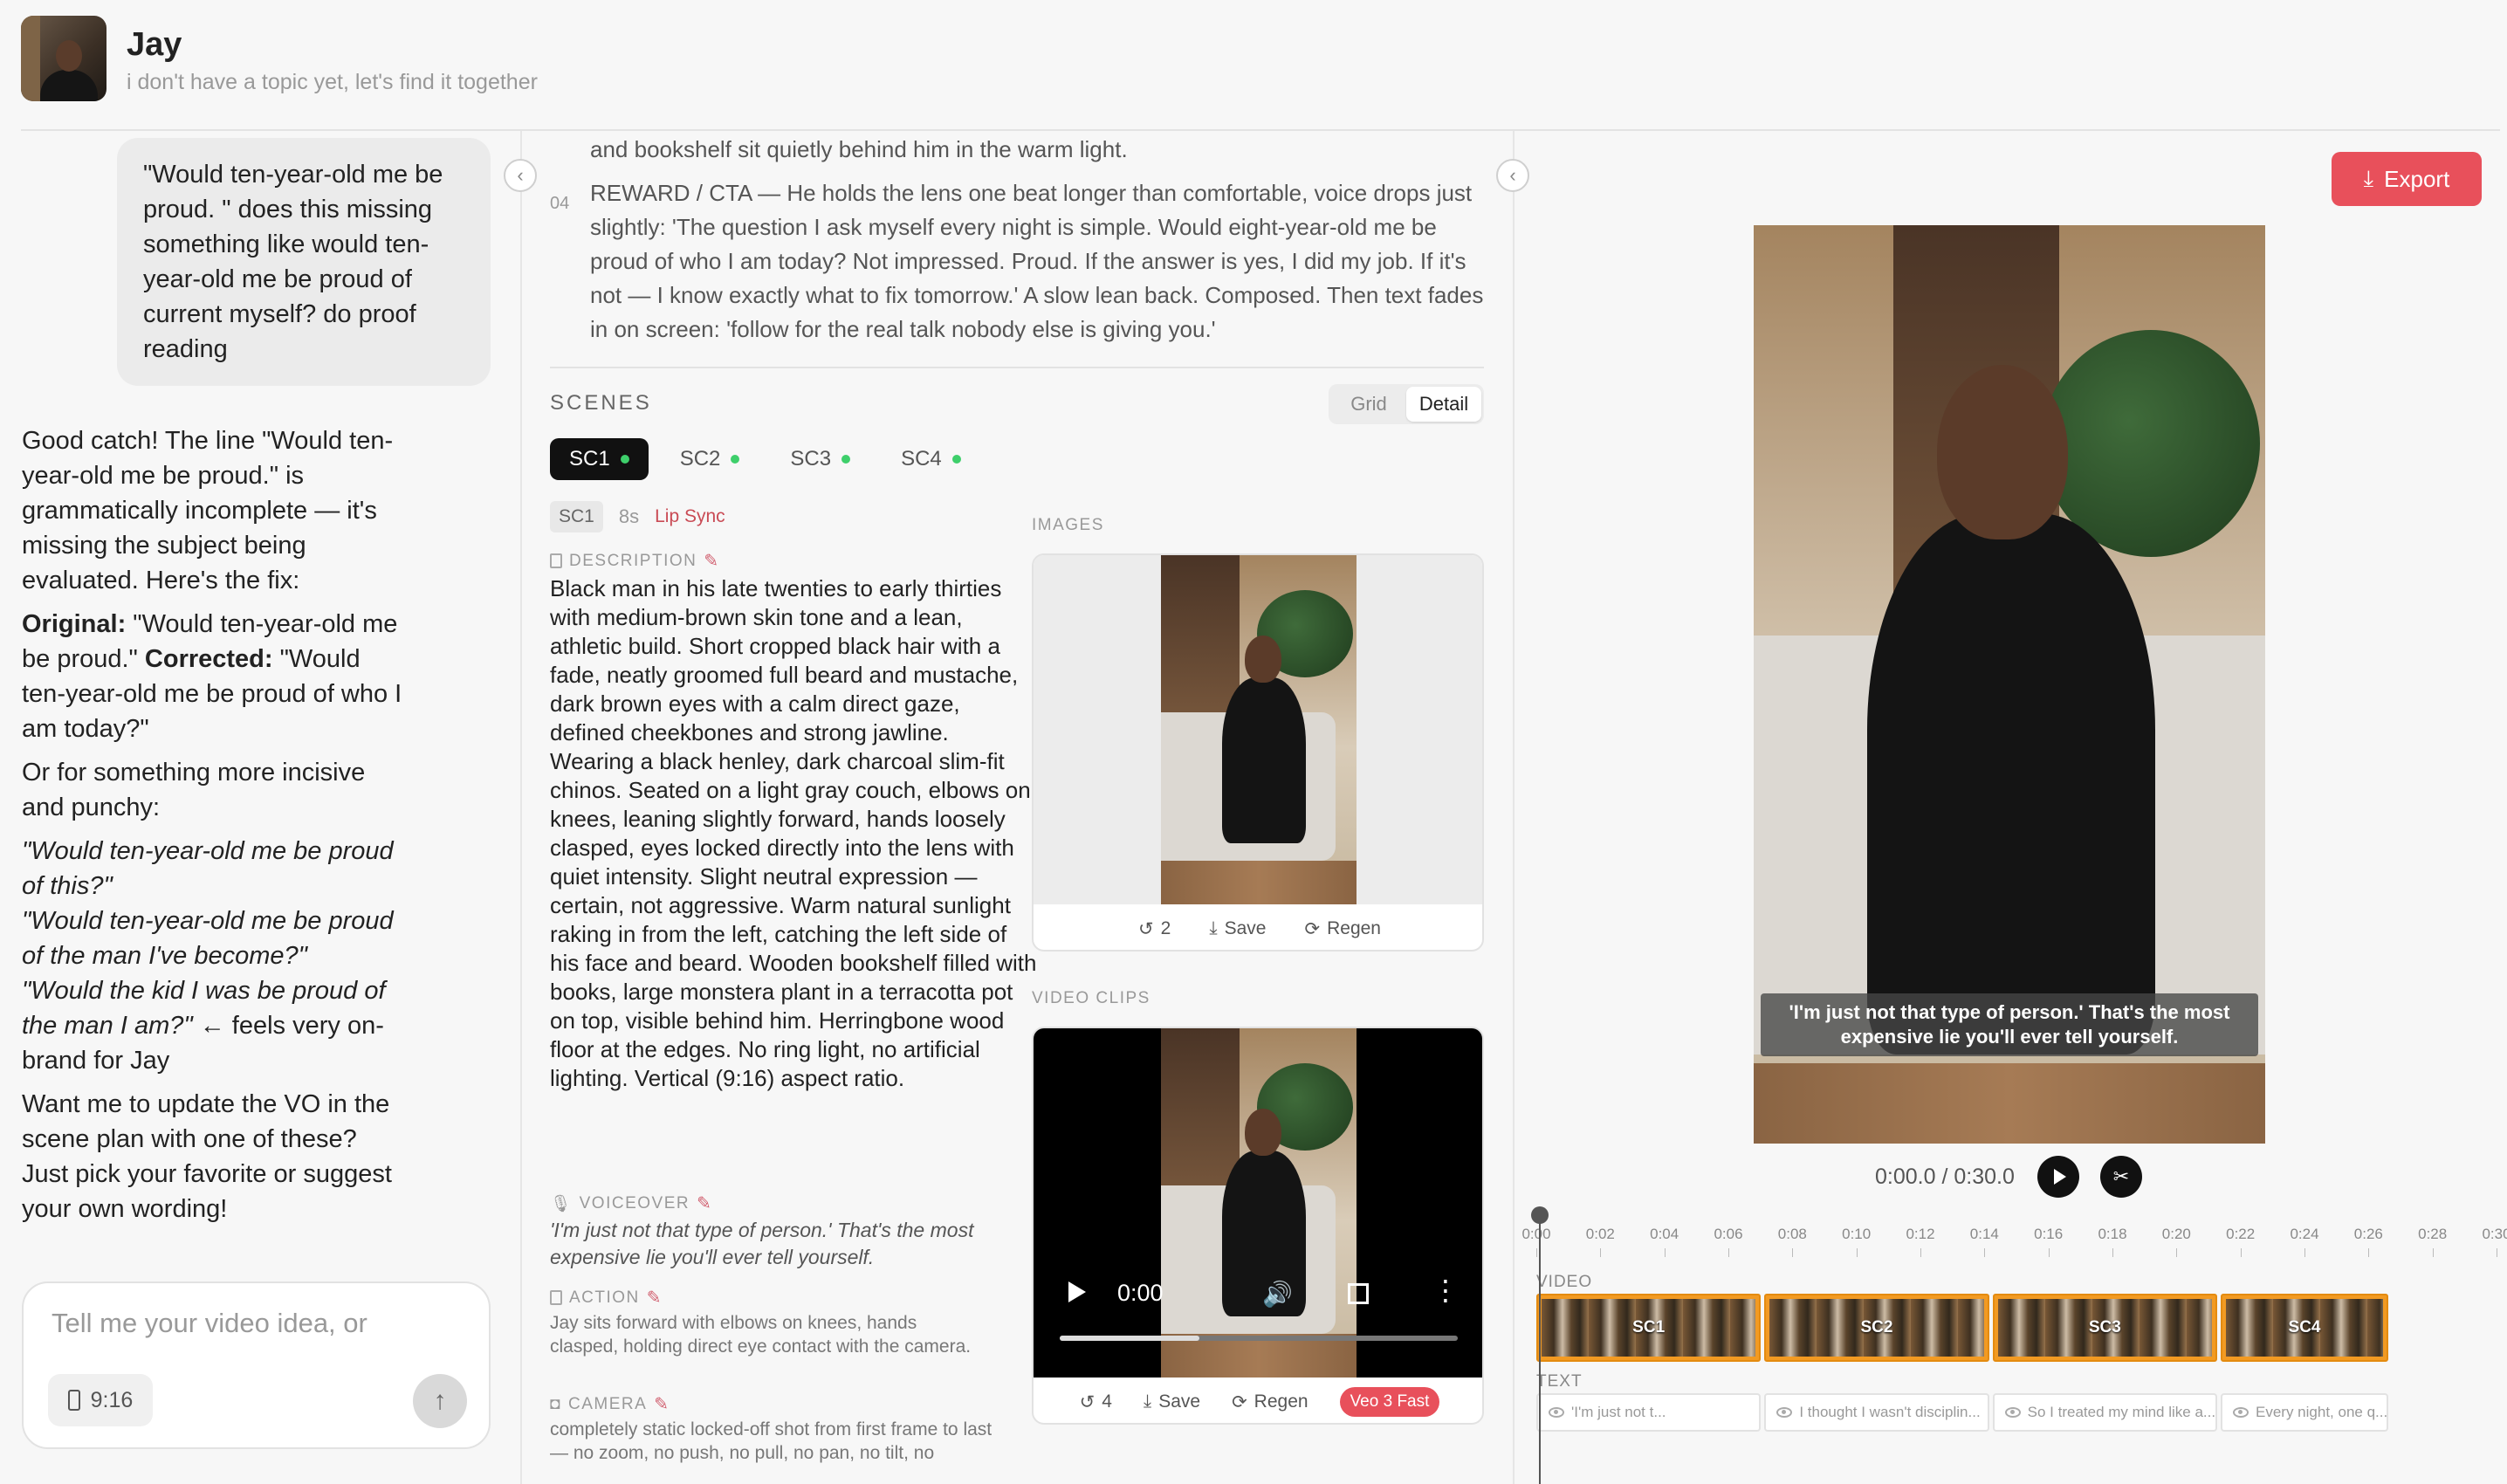 This screenshot has height=1484, width=2507. Describe the element at coordinates (931, 459) in the screenshot. I see `tab-sc4: SC4` at that location.